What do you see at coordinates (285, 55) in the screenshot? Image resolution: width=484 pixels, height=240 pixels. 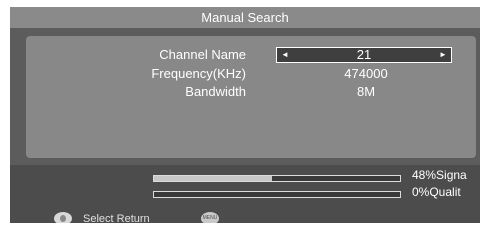 I see `left-arrow-icon: ◄` at bounding box center [285, 55].